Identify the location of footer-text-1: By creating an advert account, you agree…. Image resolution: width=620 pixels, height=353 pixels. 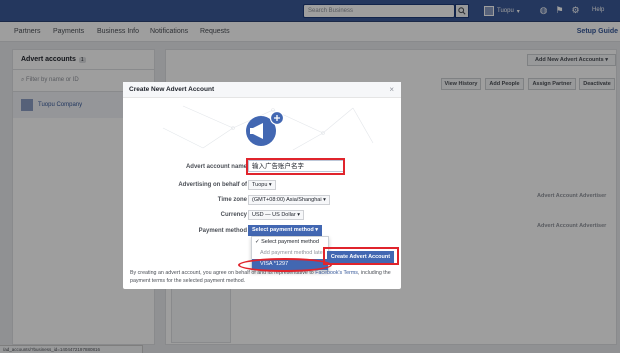
(194, 273).